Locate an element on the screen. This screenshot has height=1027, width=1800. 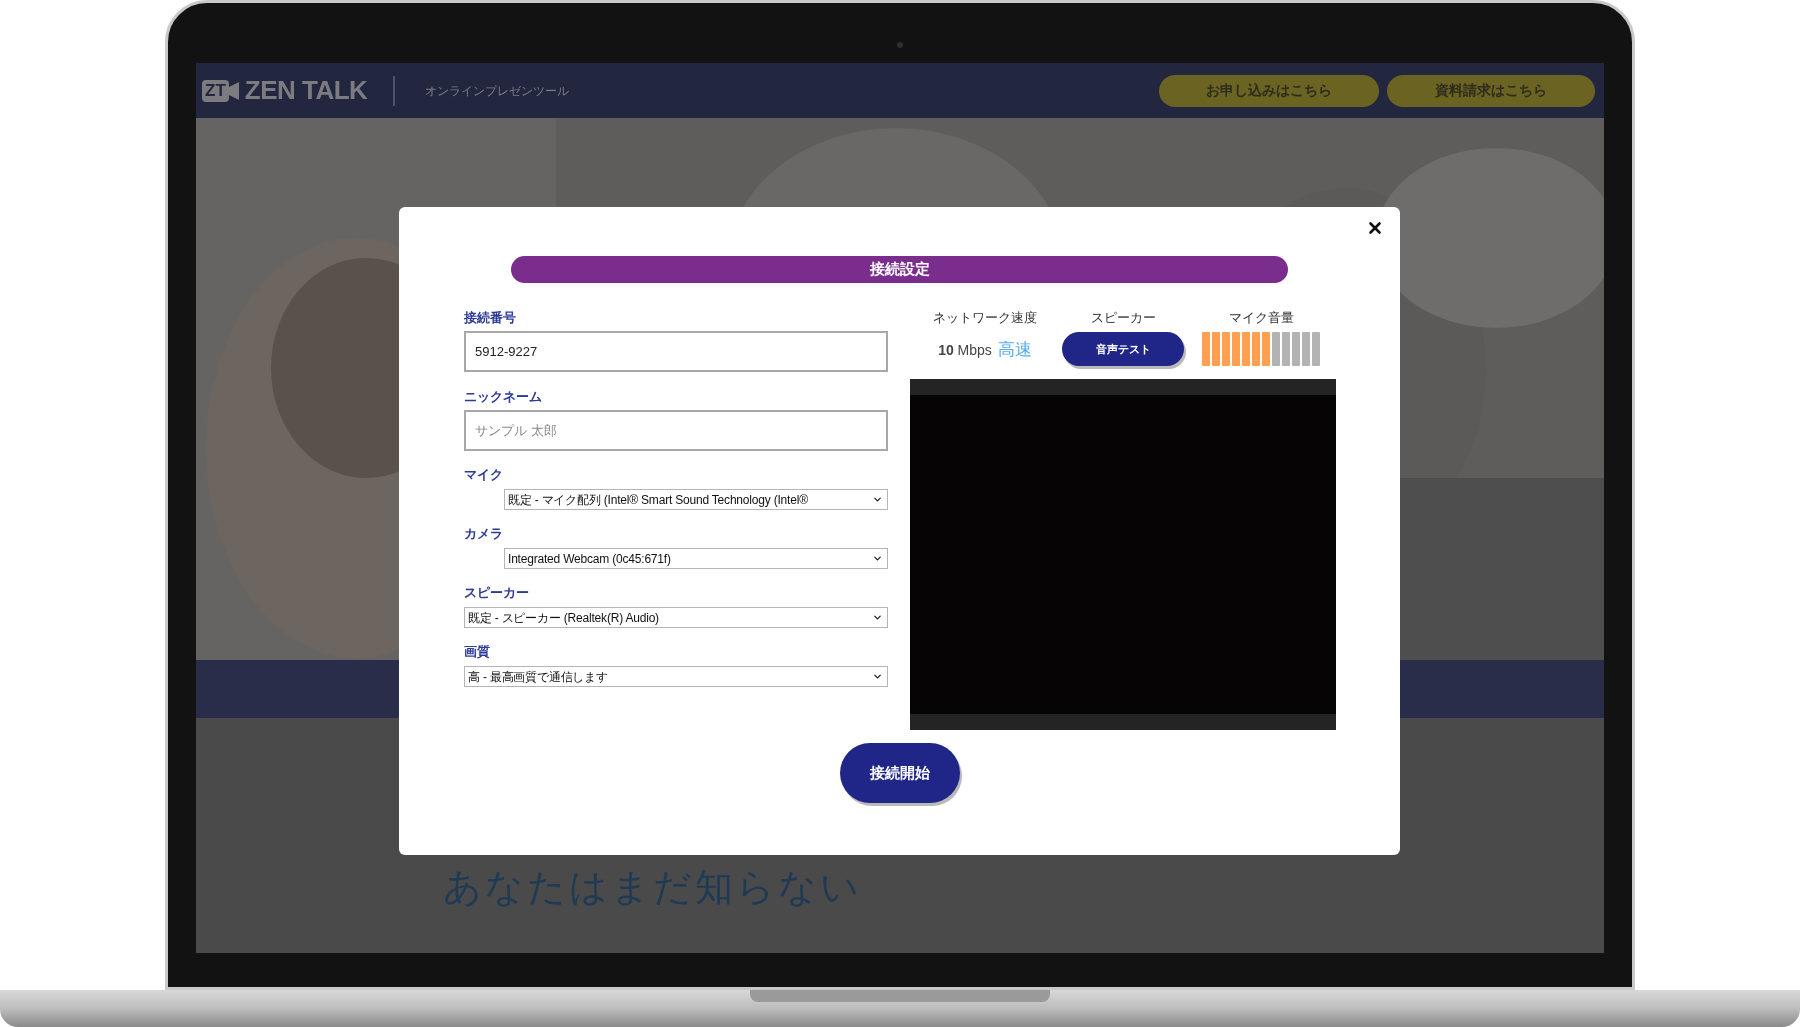
column-label: ネットワーク速度 is located at coordinates (985, 318).